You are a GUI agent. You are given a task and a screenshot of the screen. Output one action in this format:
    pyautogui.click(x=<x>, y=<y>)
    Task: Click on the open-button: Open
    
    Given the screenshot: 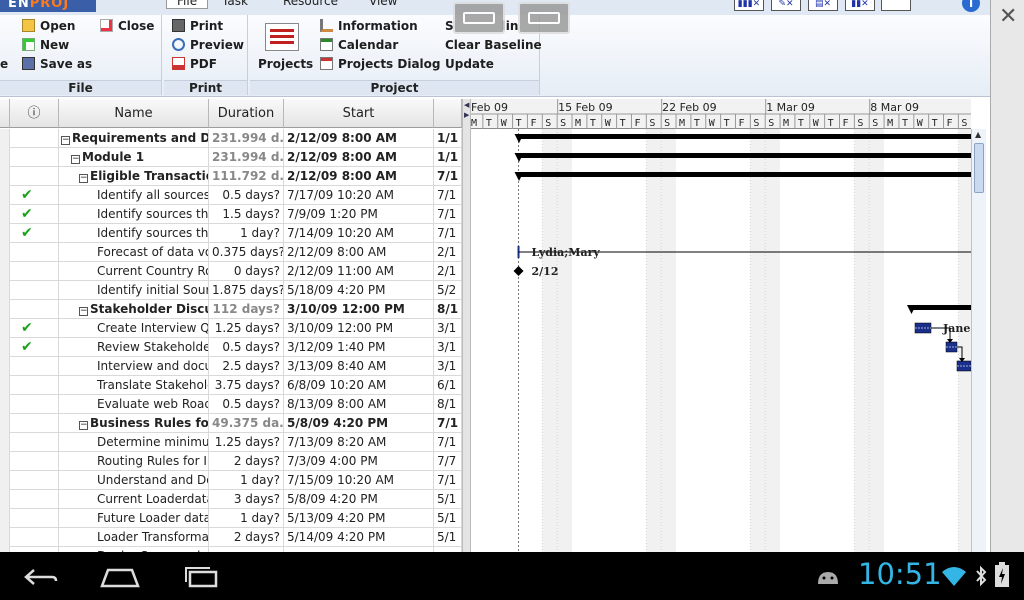 What is the action you would take?
    pyautogui.click(x=48, y=26)
    